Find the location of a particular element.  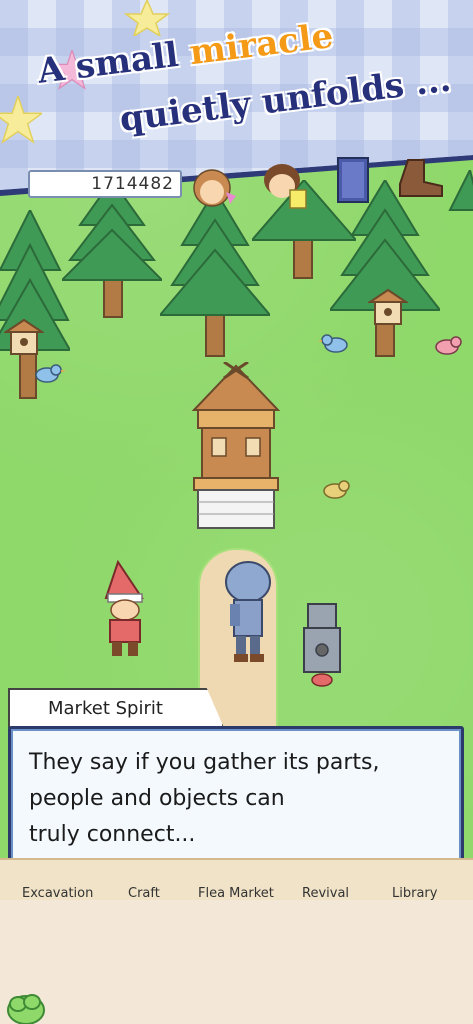

currency-counter: 1714482 is located at coordinates (105, 184).